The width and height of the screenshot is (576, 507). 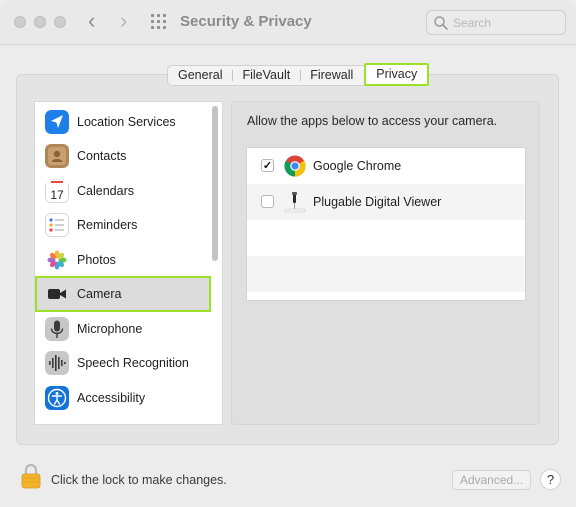 What do you see at coordinates (96, 260) in the screenshot?
I see `list-item-label: Photos` at bounding box center [96, 260].